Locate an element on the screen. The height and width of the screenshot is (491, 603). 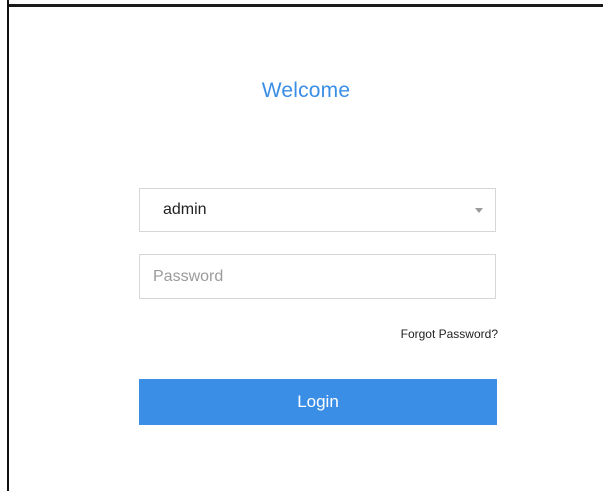
welcome-title: Welcome is located at coordinates (306, 90).